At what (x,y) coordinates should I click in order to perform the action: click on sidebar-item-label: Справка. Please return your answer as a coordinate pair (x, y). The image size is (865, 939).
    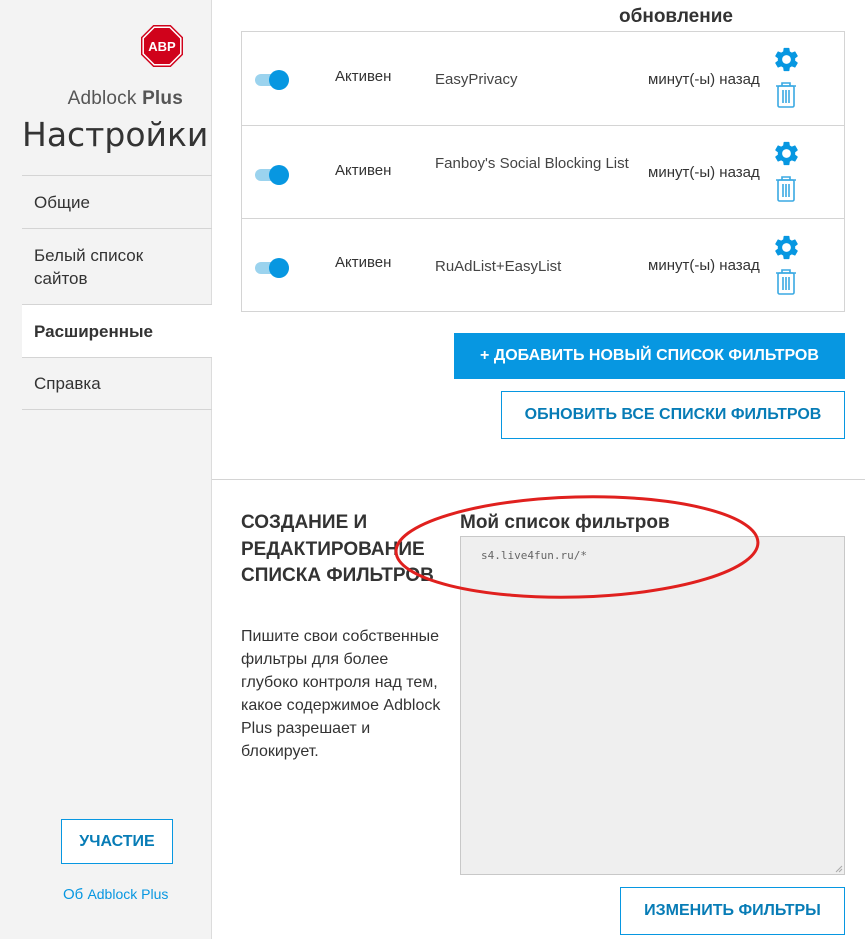
    Looking at the image, I should click on (67, 383).